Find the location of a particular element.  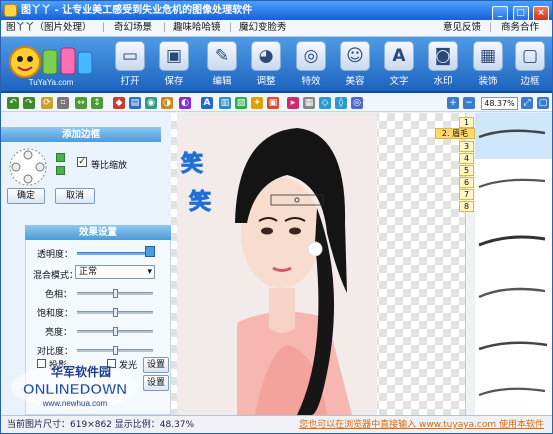

zoom-in-icon: + is located at coordinates (453, 103).